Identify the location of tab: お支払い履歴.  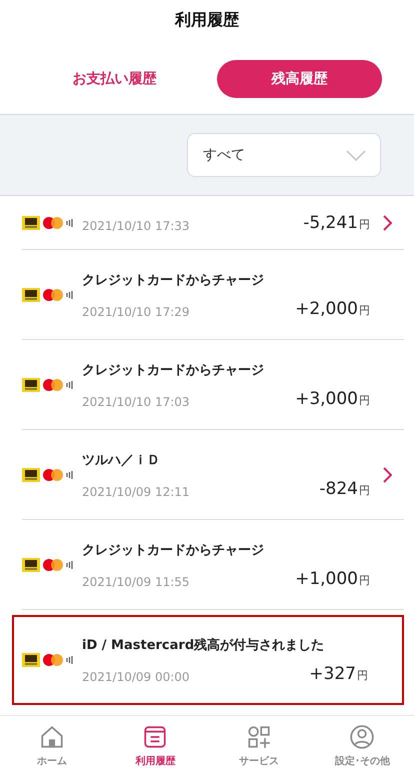
(114, 79).